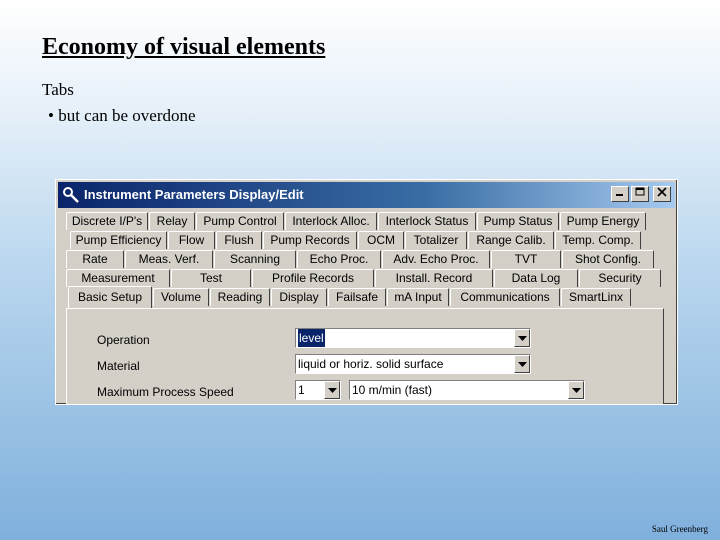 The height and width of the screenshot is (540, 720). I want to click on minimize-button, so click(620, 194).